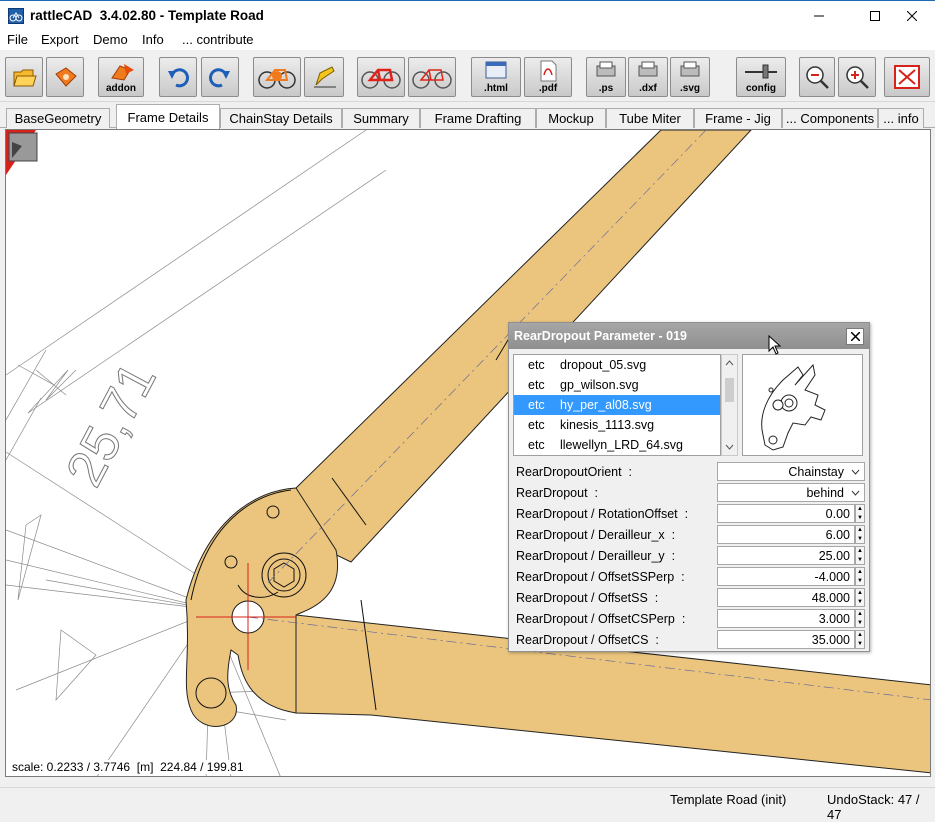 Image resolution: width=935 pixels, height=822 pixels. What do you see at coordinates (281, 118) in the screenshot?
I see `tab-chainstay-details: ChainStay Details` at bounding box center [281, 118].